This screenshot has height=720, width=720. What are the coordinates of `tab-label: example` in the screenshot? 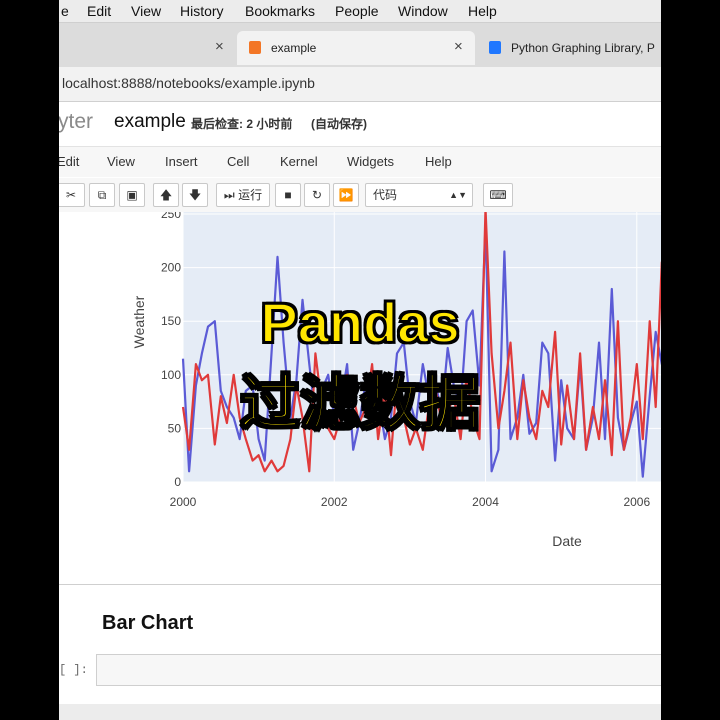 It's located at (294, 48).